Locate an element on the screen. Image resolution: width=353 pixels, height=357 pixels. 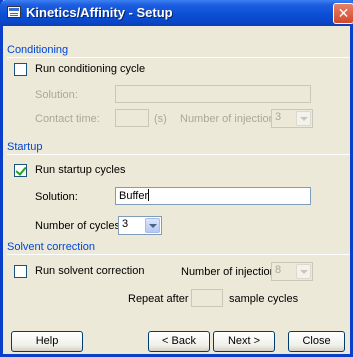
startup-group-title: Startup is located at coordinates (25, 147).